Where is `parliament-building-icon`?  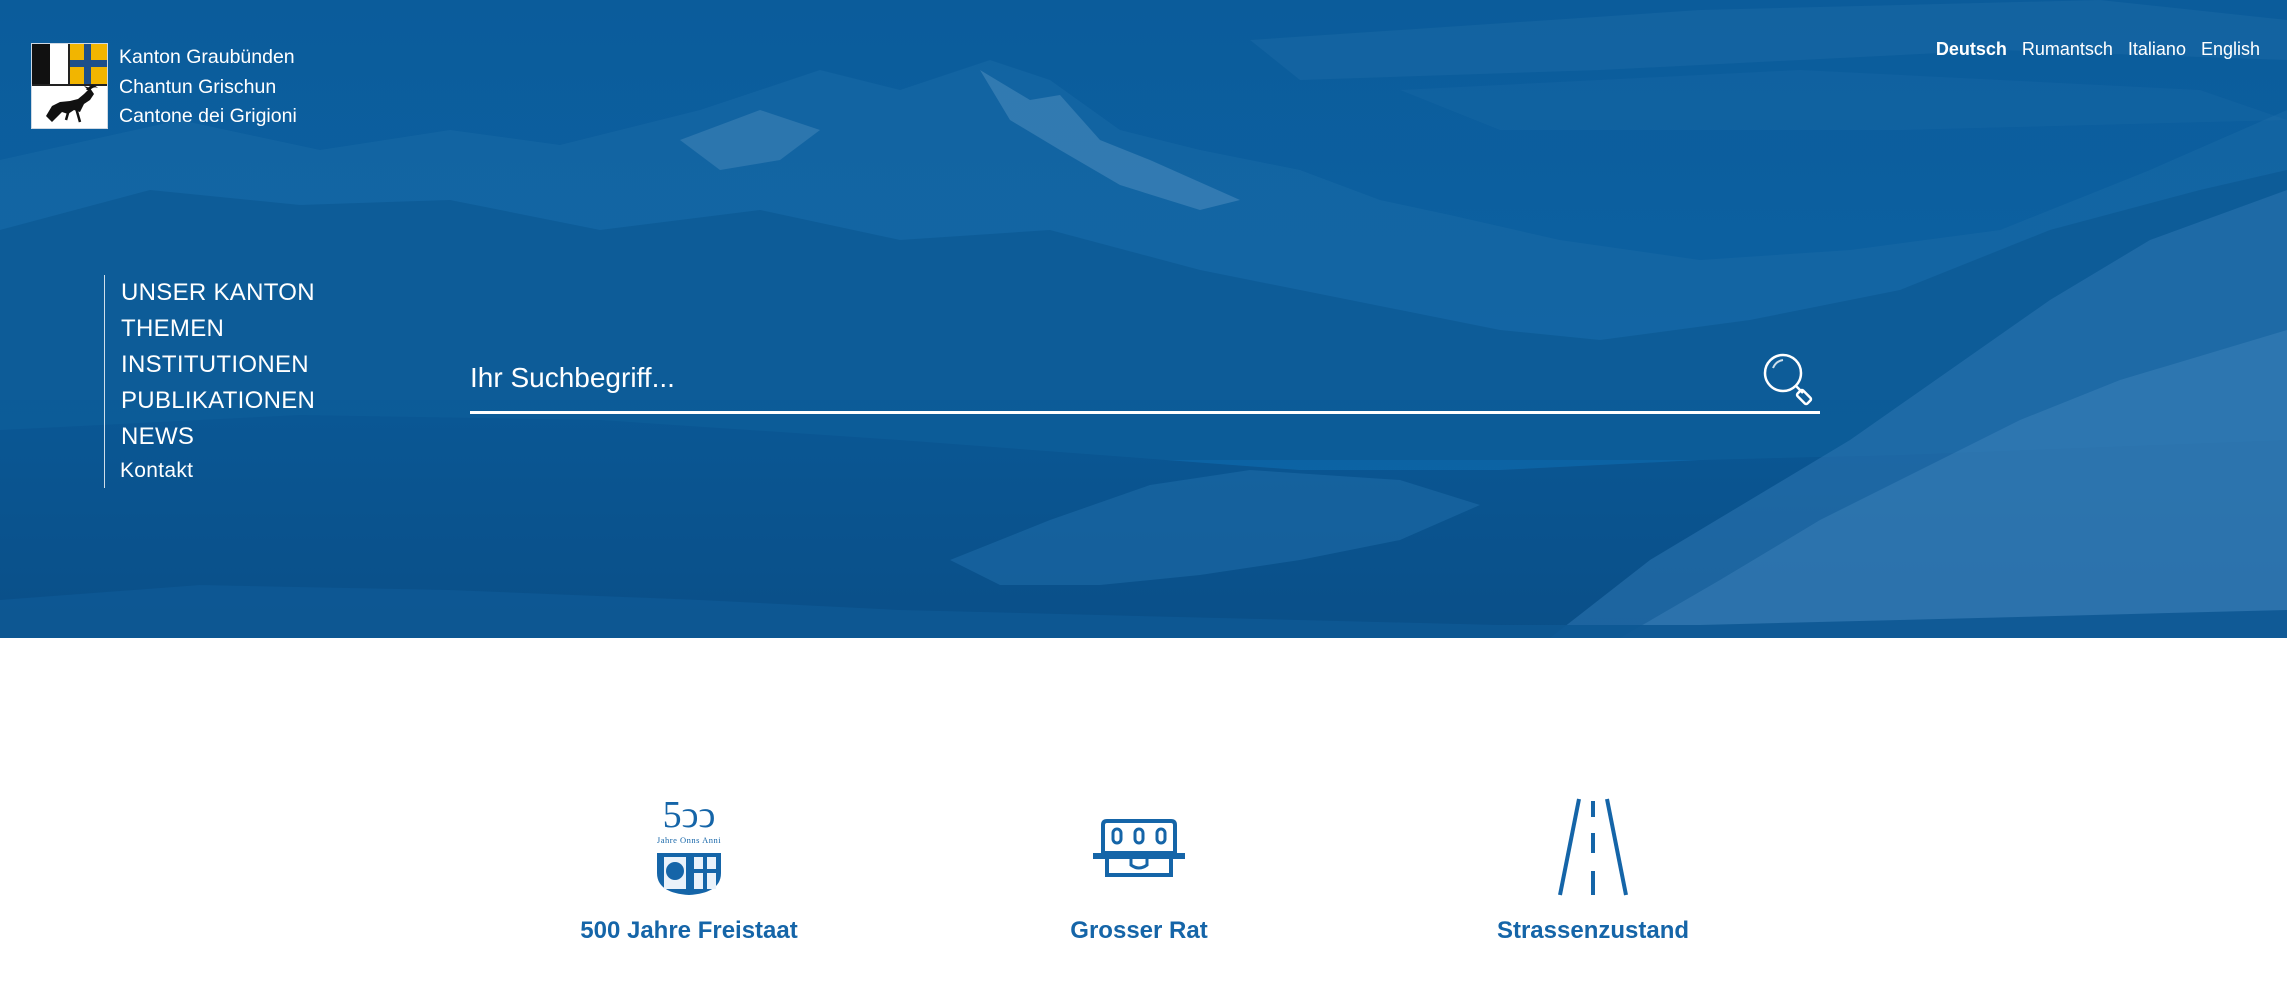 parliament-building-icon is located at coordinates (1139, 848).